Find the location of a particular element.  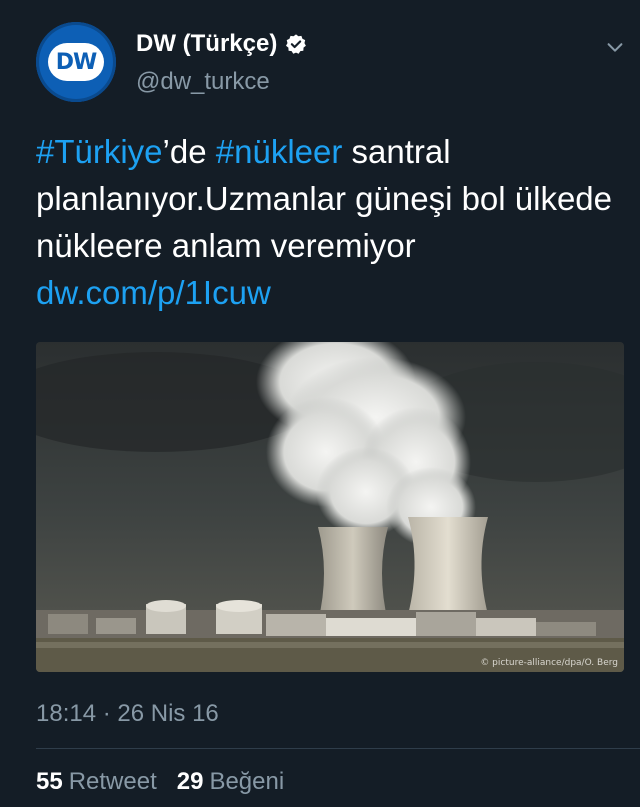

verified-icon is located at coordinates (296, 44).